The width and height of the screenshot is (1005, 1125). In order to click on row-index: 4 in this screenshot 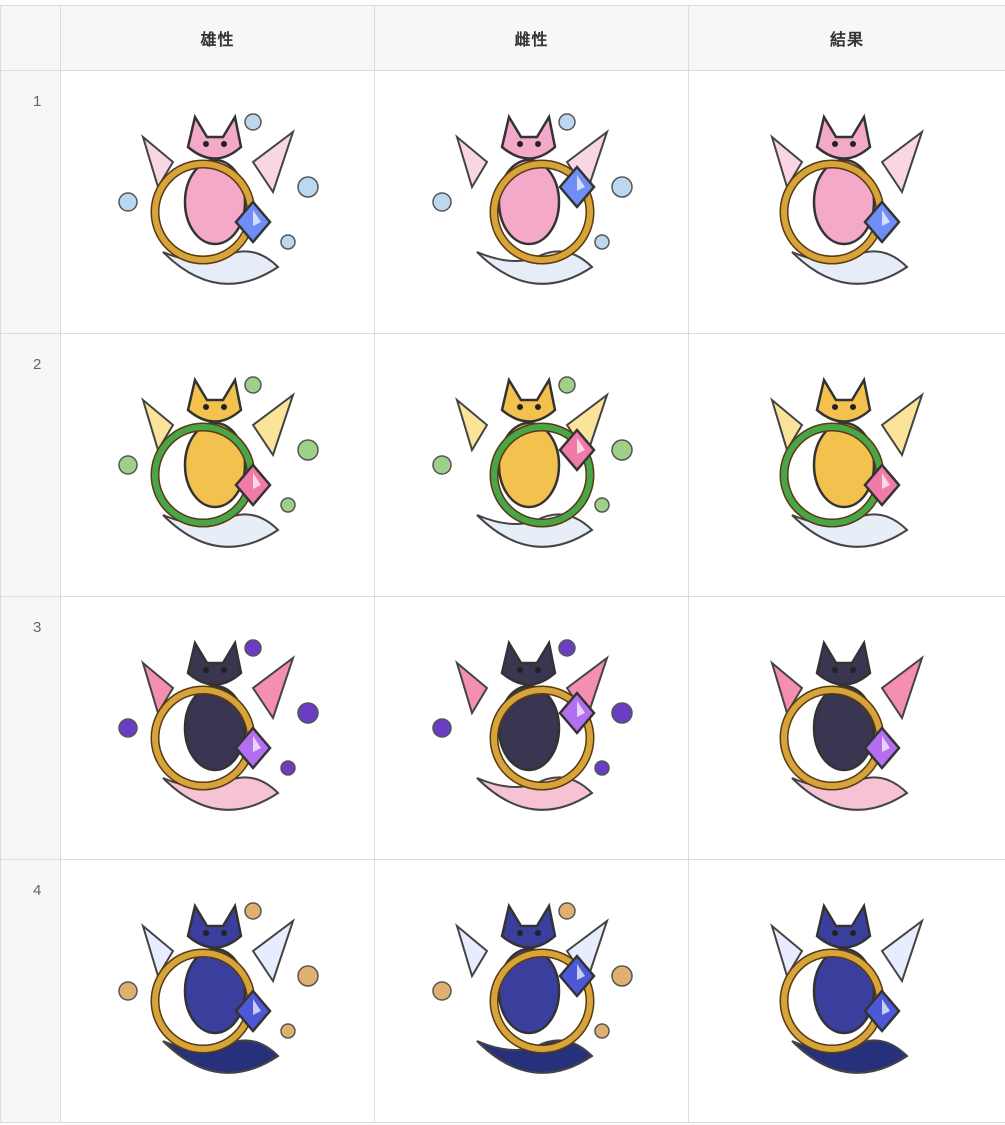, I will do `click(31, 991)`.